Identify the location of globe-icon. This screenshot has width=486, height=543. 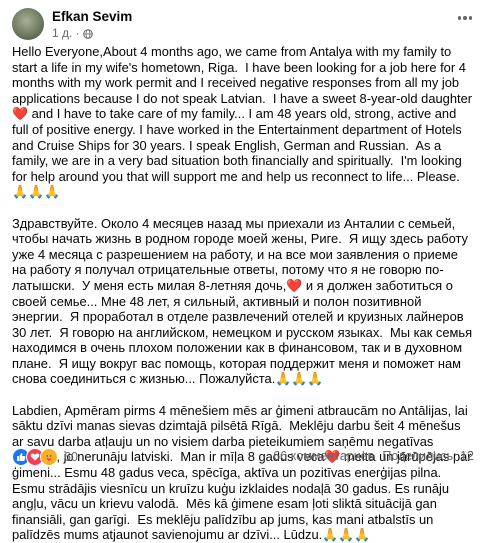
(87, 33).